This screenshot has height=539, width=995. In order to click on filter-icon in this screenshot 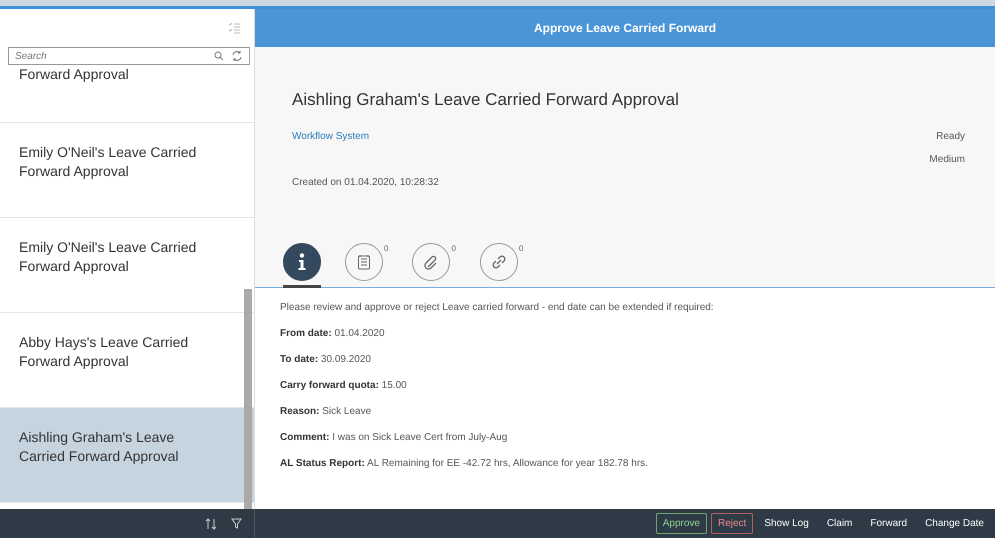, I will do `click(236, 523)`.